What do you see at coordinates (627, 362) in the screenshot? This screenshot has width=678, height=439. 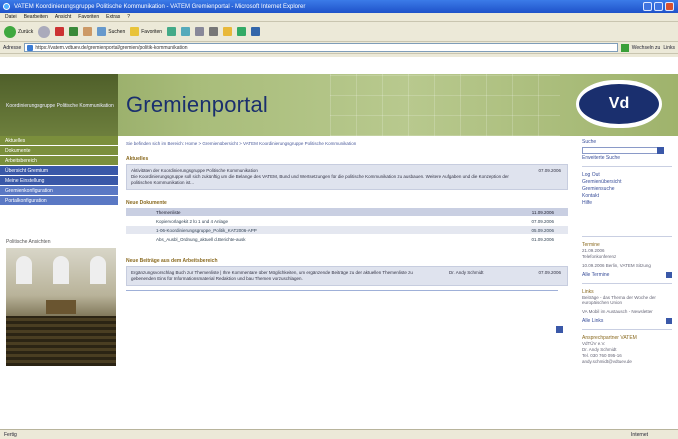 I see `contact-email: andy.schmidt@vdtuev.de` at bounding box center [627, 362].